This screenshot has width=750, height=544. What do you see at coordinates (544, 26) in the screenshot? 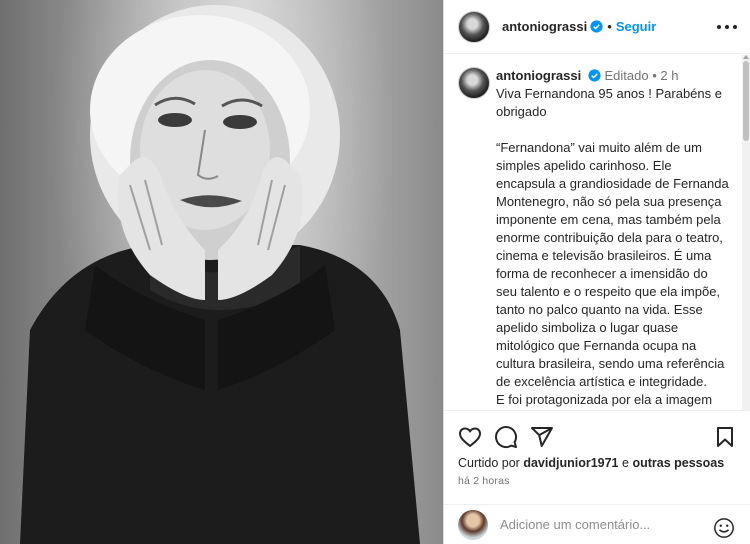
I see `author-username: antoniograssi` at bounding box center [544, 26].